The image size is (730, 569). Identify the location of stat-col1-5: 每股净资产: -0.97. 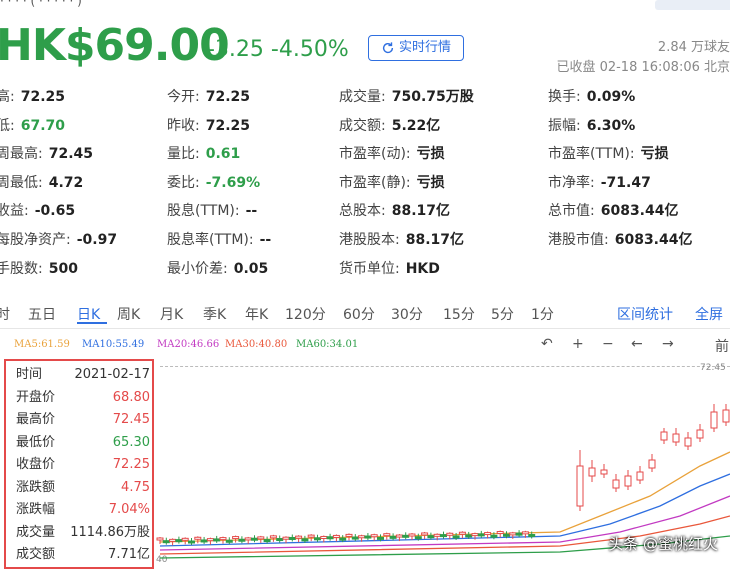
(58, 239).